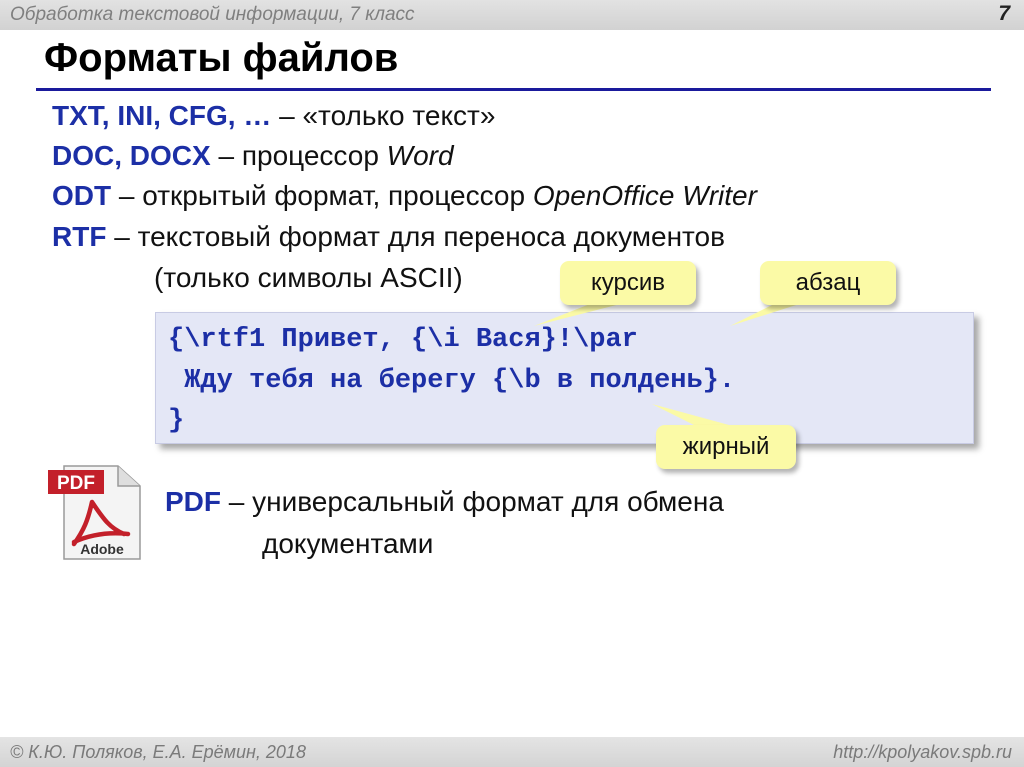 Image resolution: width=1024 pixels, height=767 pixels. What do you see at coordinates (628, 283) in the screenshot?
I see `callout-italic: курсив` at bounding box center [628, 283].